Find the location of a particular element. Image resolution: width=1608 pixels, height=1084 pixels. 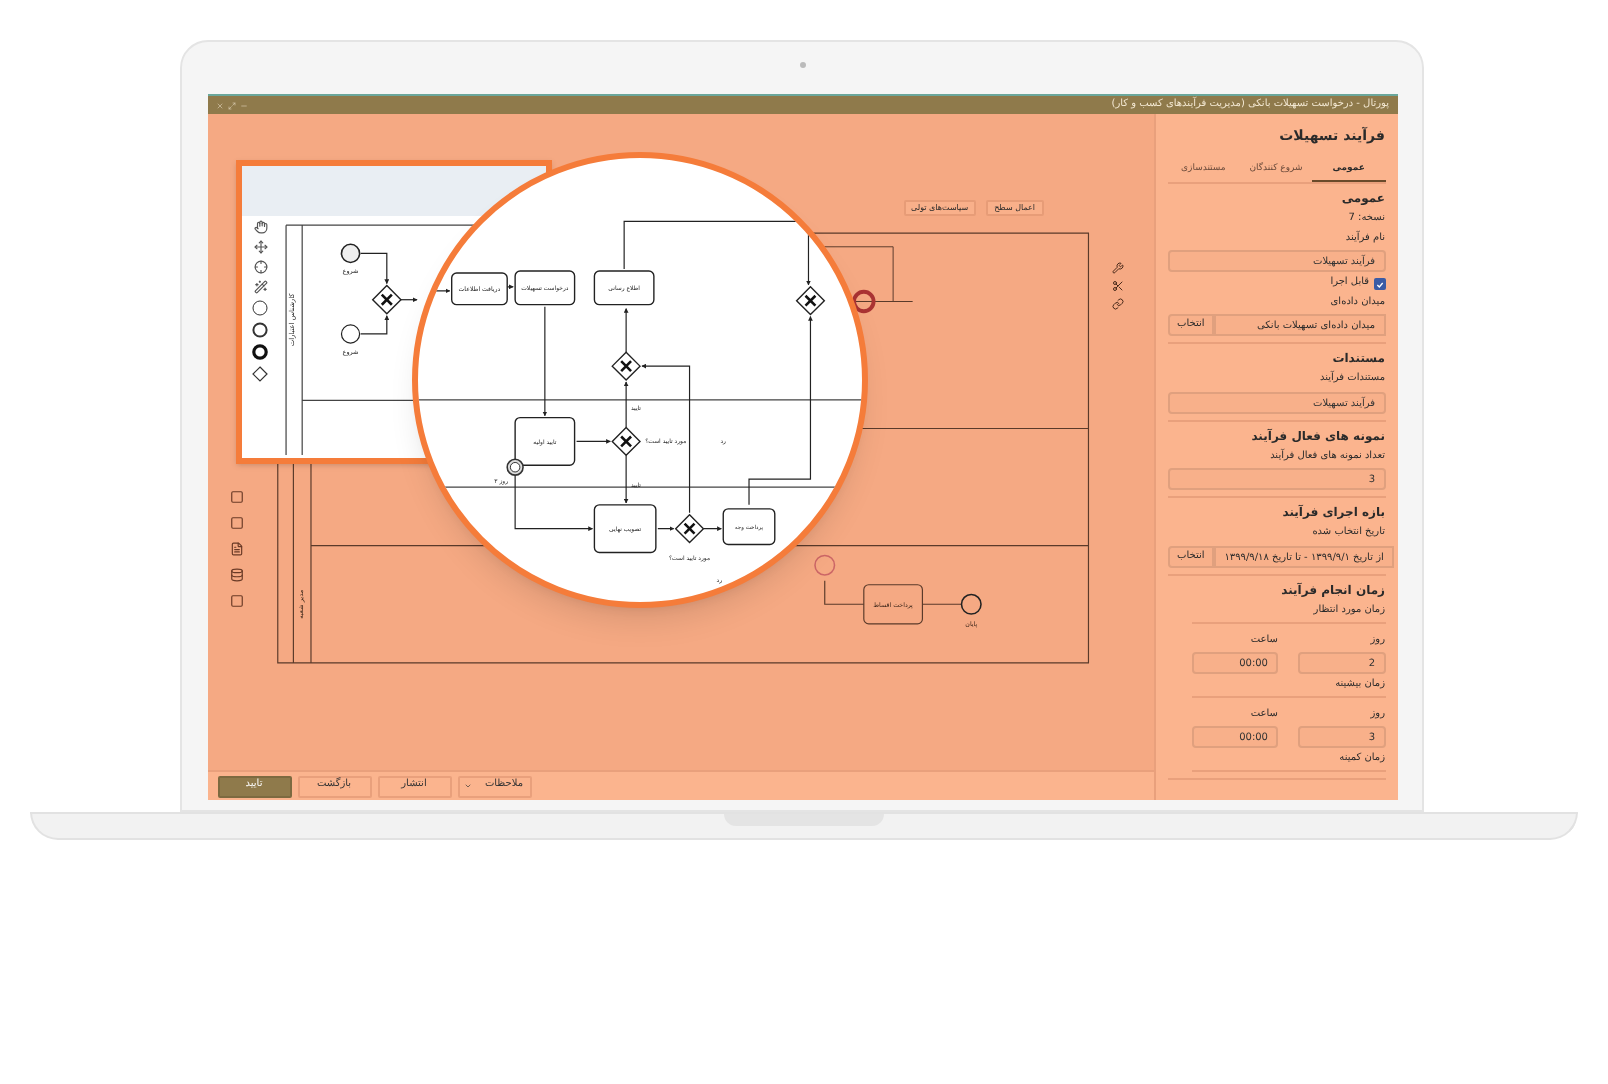

wrench-icon is located at coordinates (1117, 268).